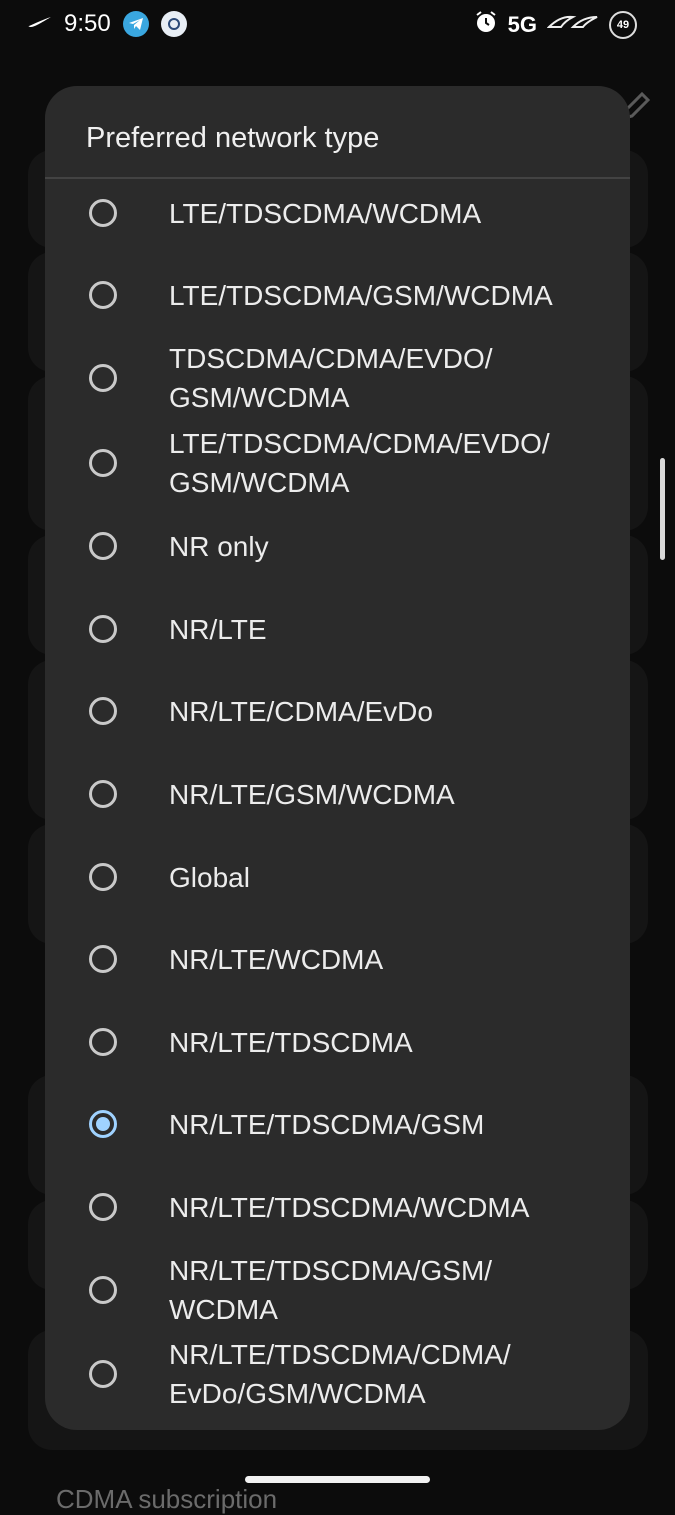 The image size is (675, 1515). What do you see at coordinates (87, 23) in the screenshot?
I see `status-time: 9:50` at bounding box center [87, 23].